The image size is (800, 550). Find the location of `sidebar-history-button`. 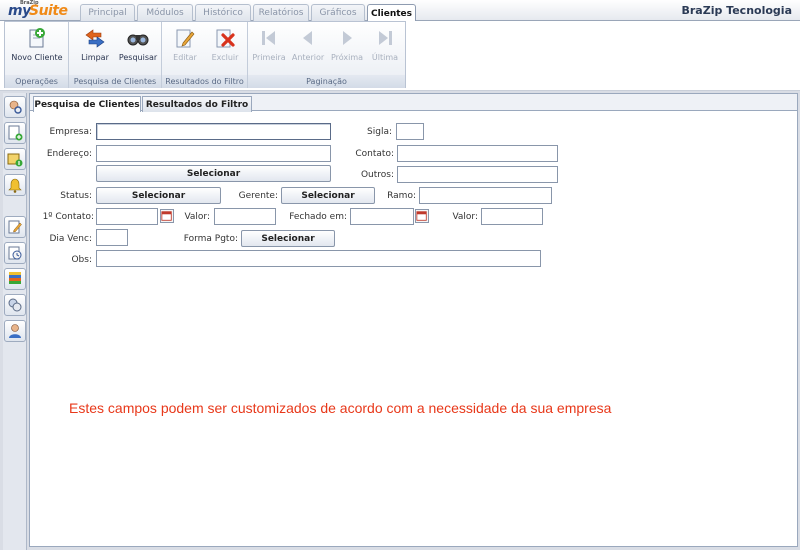

sidebar-history-button is located at coordinates (15, 253).